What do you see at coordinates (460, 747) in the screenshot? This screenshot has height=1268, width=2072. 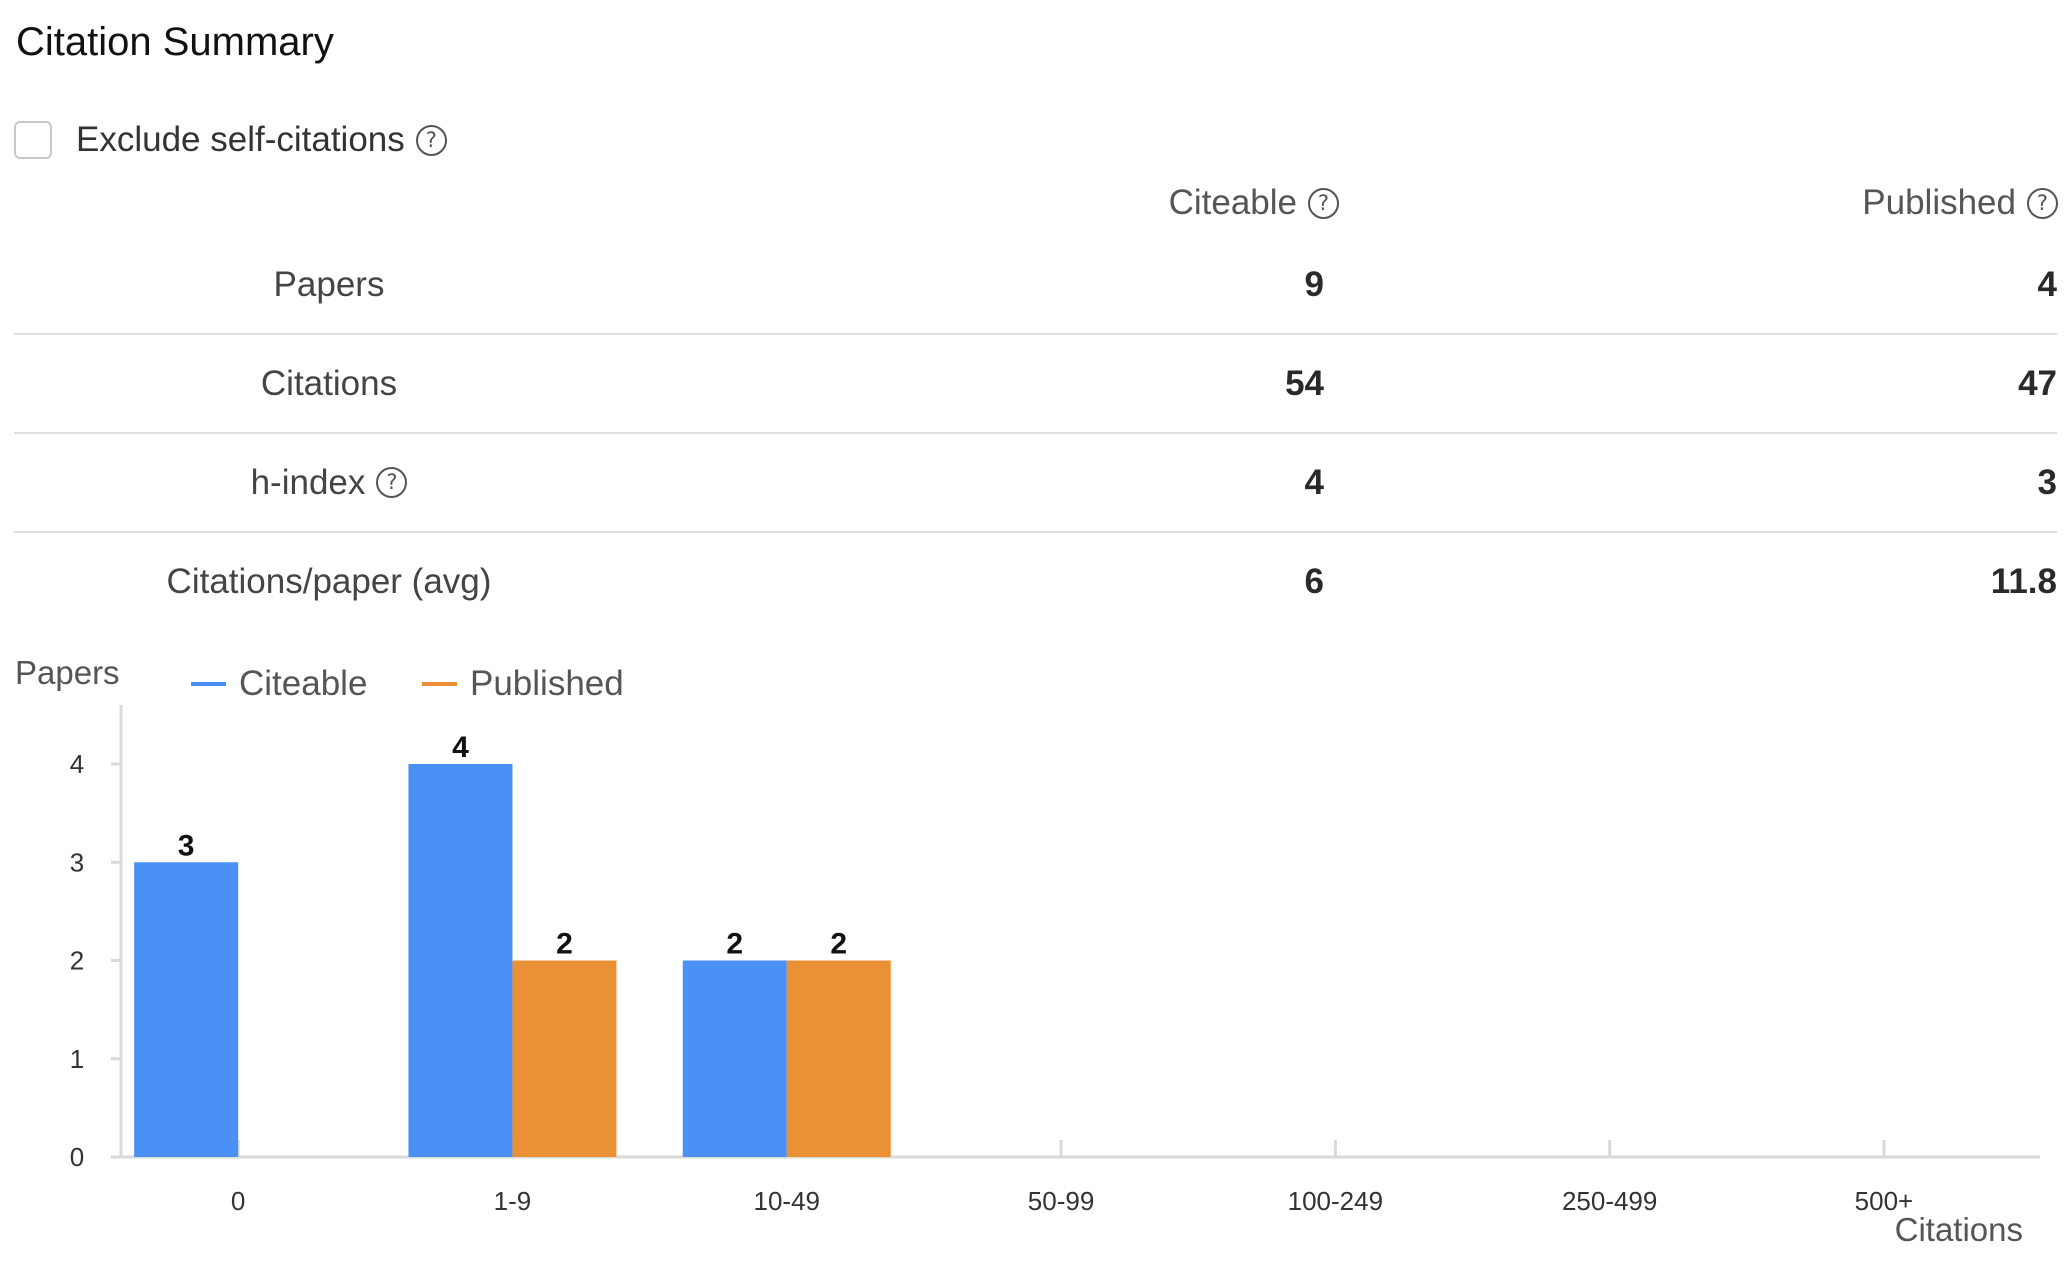 I see `data-label: 4` at bounding box center [460, 747].